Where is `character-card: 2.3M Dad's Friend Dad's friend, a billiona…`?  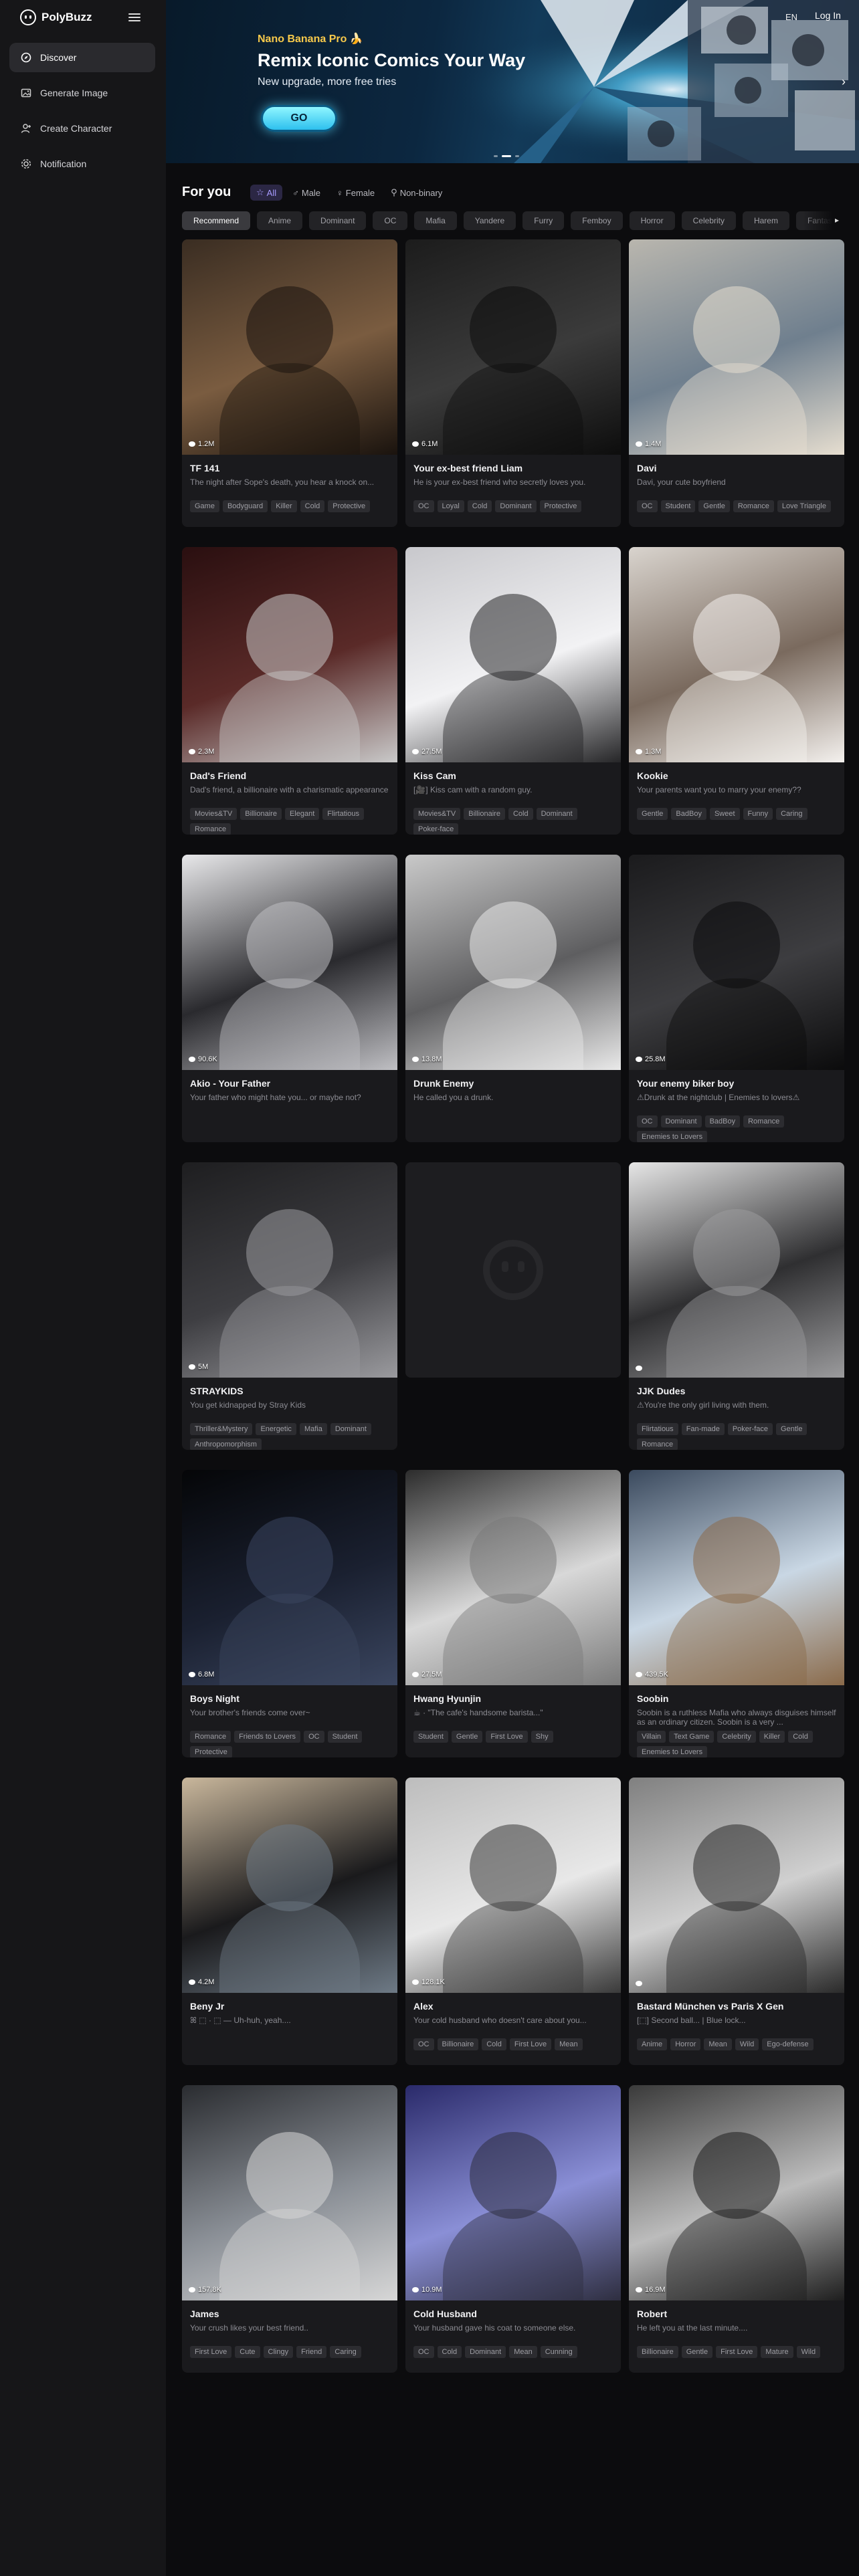 character-card: 2.3M Dad's Friend Dad's friend, a billiona… is located at coordinates (289, 691).